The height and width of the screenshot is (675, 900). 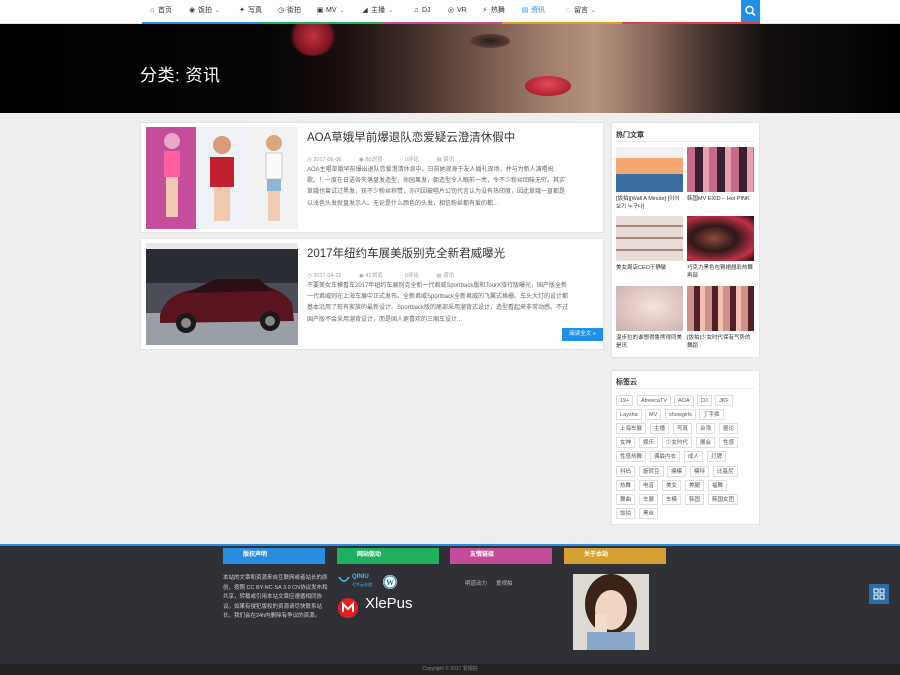 I want to click on tag-link: 打牌, so click(x=717, y=457).